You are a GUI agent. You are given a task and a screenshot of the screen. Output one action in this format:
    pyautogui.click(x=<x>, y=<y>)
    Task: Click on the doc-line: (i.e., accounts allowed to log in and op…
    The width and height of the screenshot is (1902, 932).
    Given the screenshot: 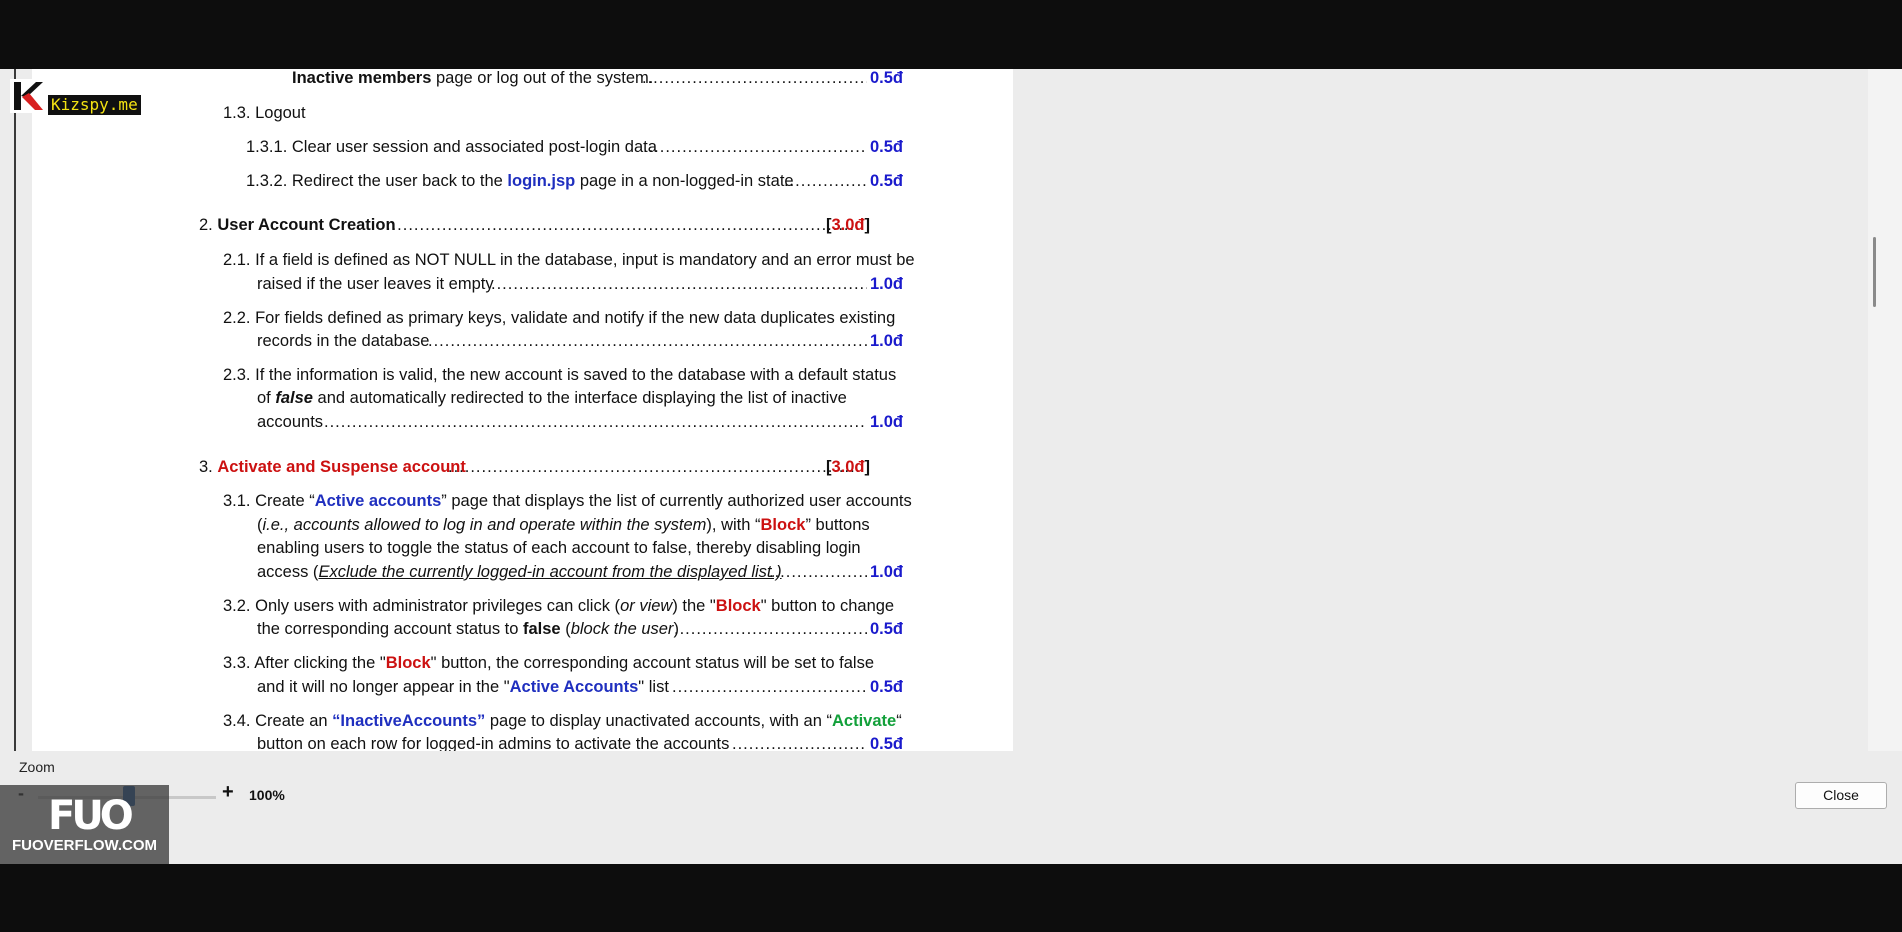 What is the action you would take?
    pyautogui.click(x=563, y=525)
    